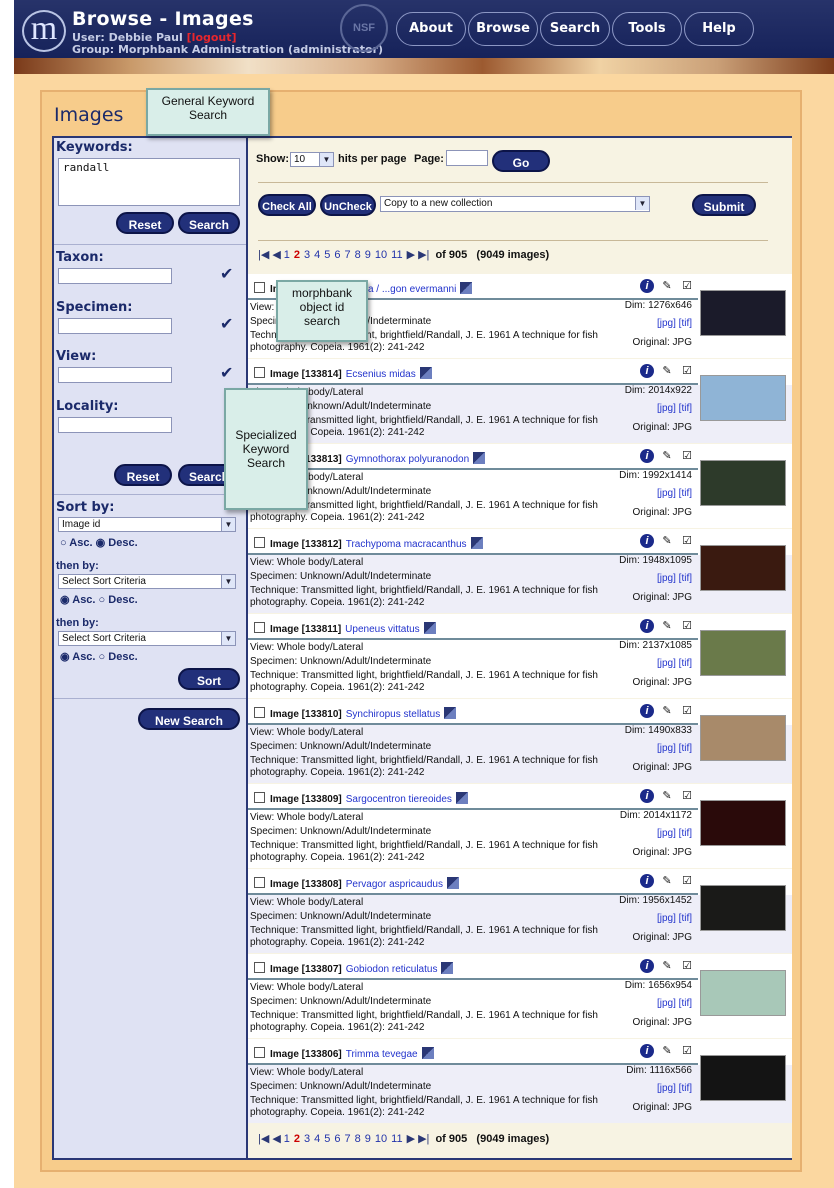  Describe the element at coordinates (147, 581) in the screenshot. I see `sort2-select: Select Sort Criteria ▼` at that location.